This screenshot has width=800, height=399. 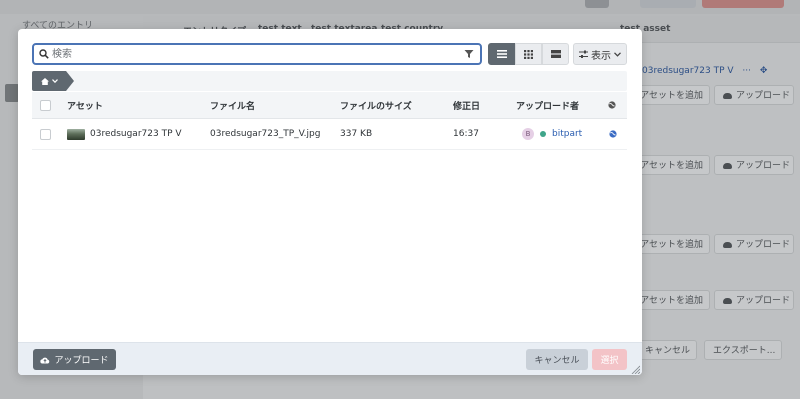 What do you see at coordinates (746, 71) in the screenshot?
I see `more-icon: ···` at bounding box center [746, 71].